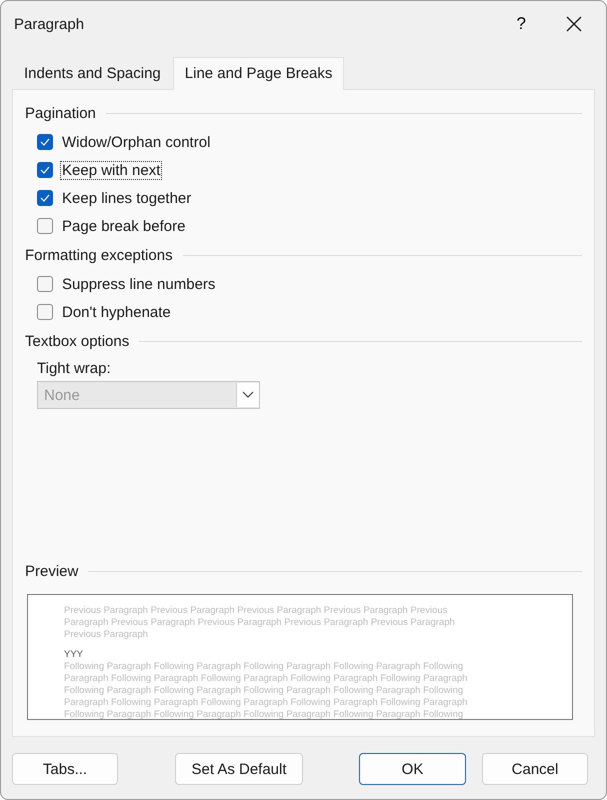 The image size is (607, 800). What do you see at coordinates (574, 24) in the screenshot?
I see `close-icon` at bounding box center [574, 24].